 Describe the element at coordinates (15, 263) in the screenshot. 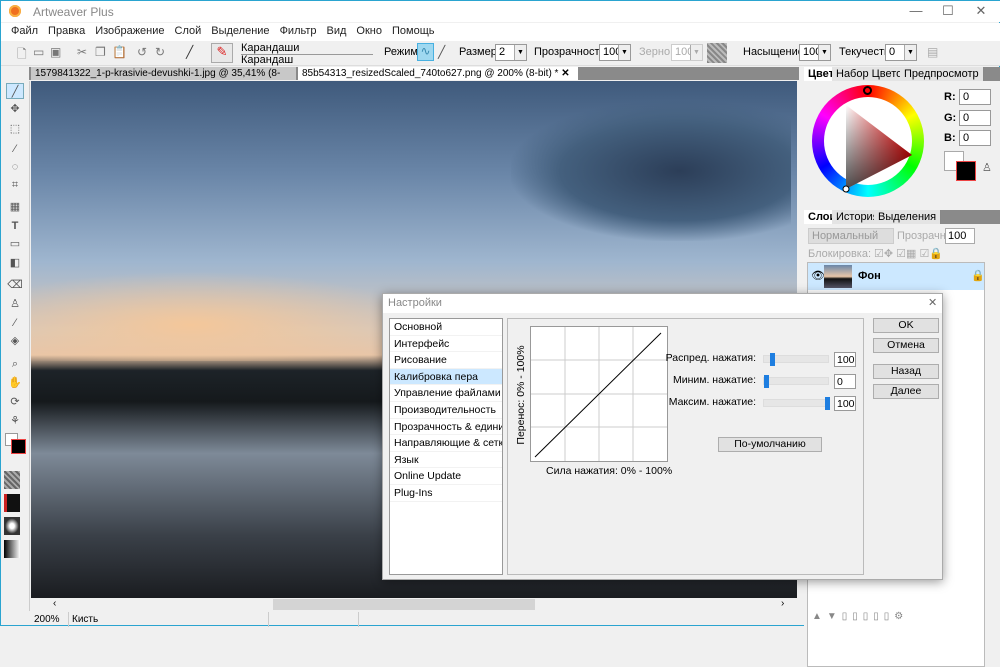

I see `gradient-tool-icon: ◧` at that location.